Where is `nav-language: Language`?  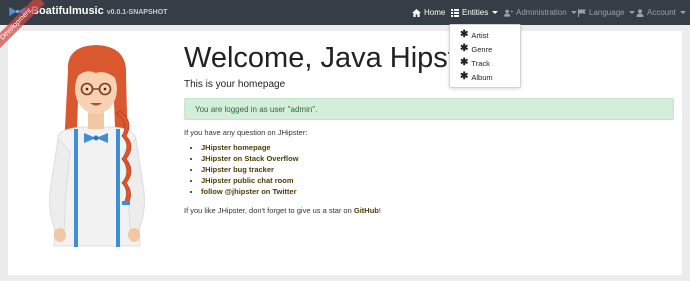
nav-language: Language is located at coordinates (606, 12).